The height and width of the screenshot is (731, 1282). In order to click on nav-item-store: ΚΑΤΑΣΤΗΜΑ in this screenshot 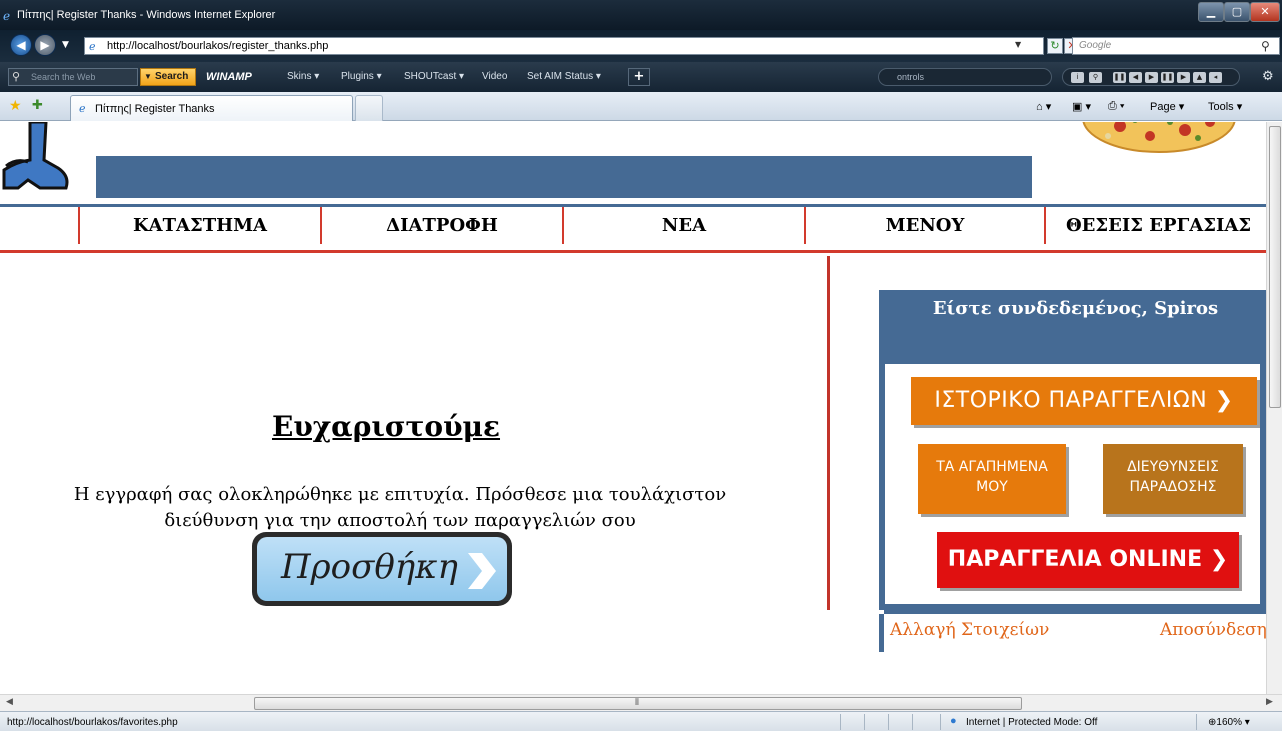, I will do `click(199, 225)`.